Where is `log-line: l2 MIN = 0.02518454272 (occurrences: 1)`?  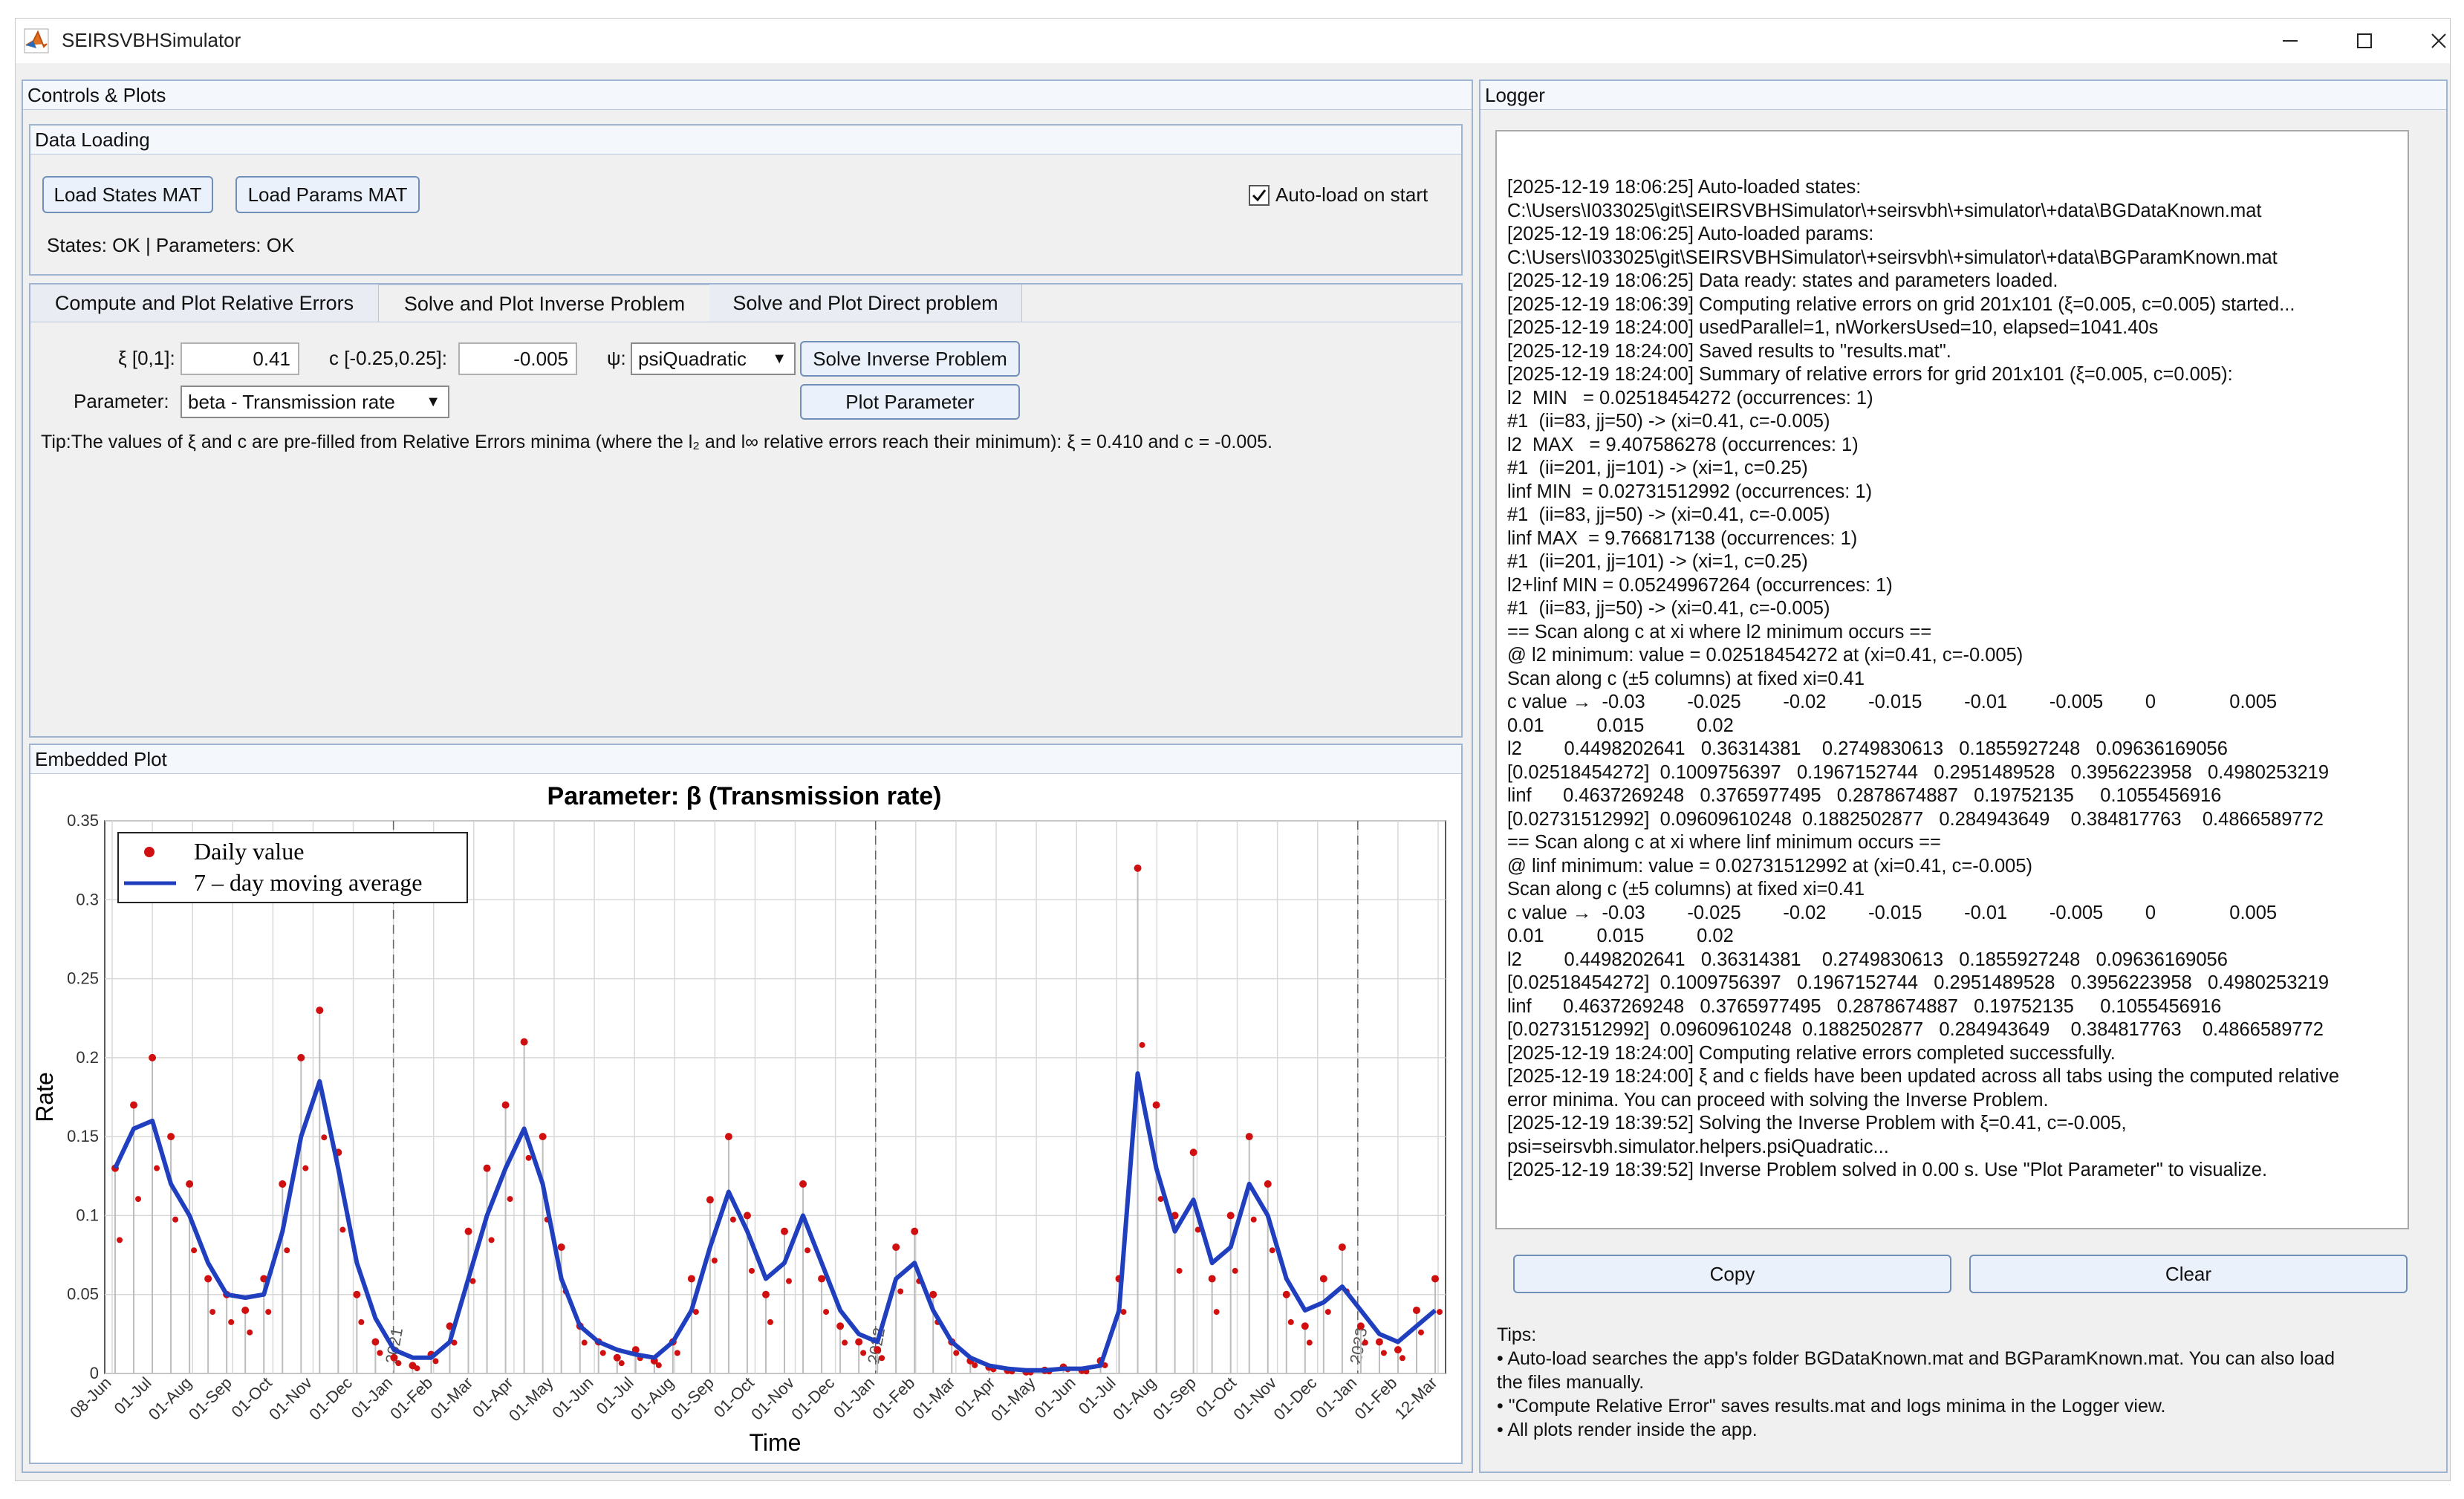
log-line: l2 MIN = 0.02518454272 (occurrences: 1) is located at coordinates (1690, 398).